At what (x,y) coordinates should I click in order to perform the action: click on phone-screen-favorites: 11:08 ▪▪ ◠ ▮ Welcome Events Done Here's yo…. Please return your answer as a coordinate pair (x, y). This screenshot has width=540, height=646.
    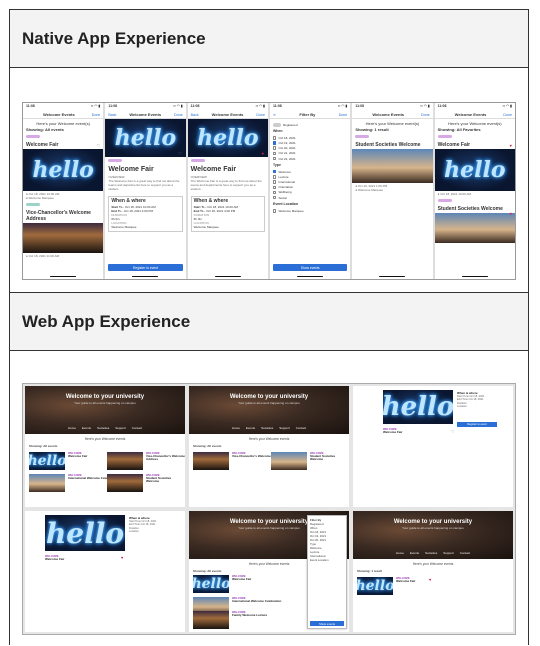
    Looking at the image, I should click on (474, 191).